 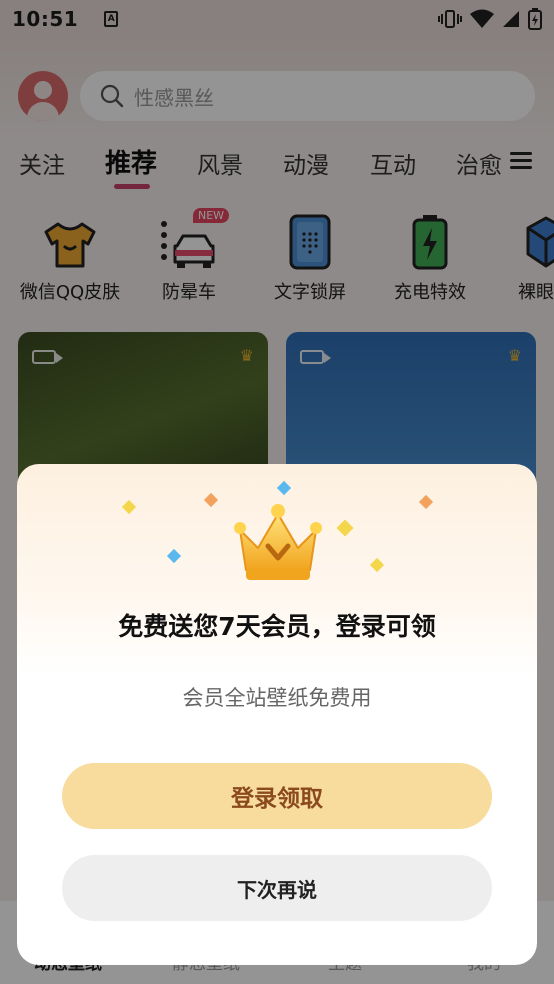 What do you see at coordinates (277, 626) in the screenshot?
I see `dialog-title: 免费送您7天会员，登录可领` at bounding box center [277, 626].